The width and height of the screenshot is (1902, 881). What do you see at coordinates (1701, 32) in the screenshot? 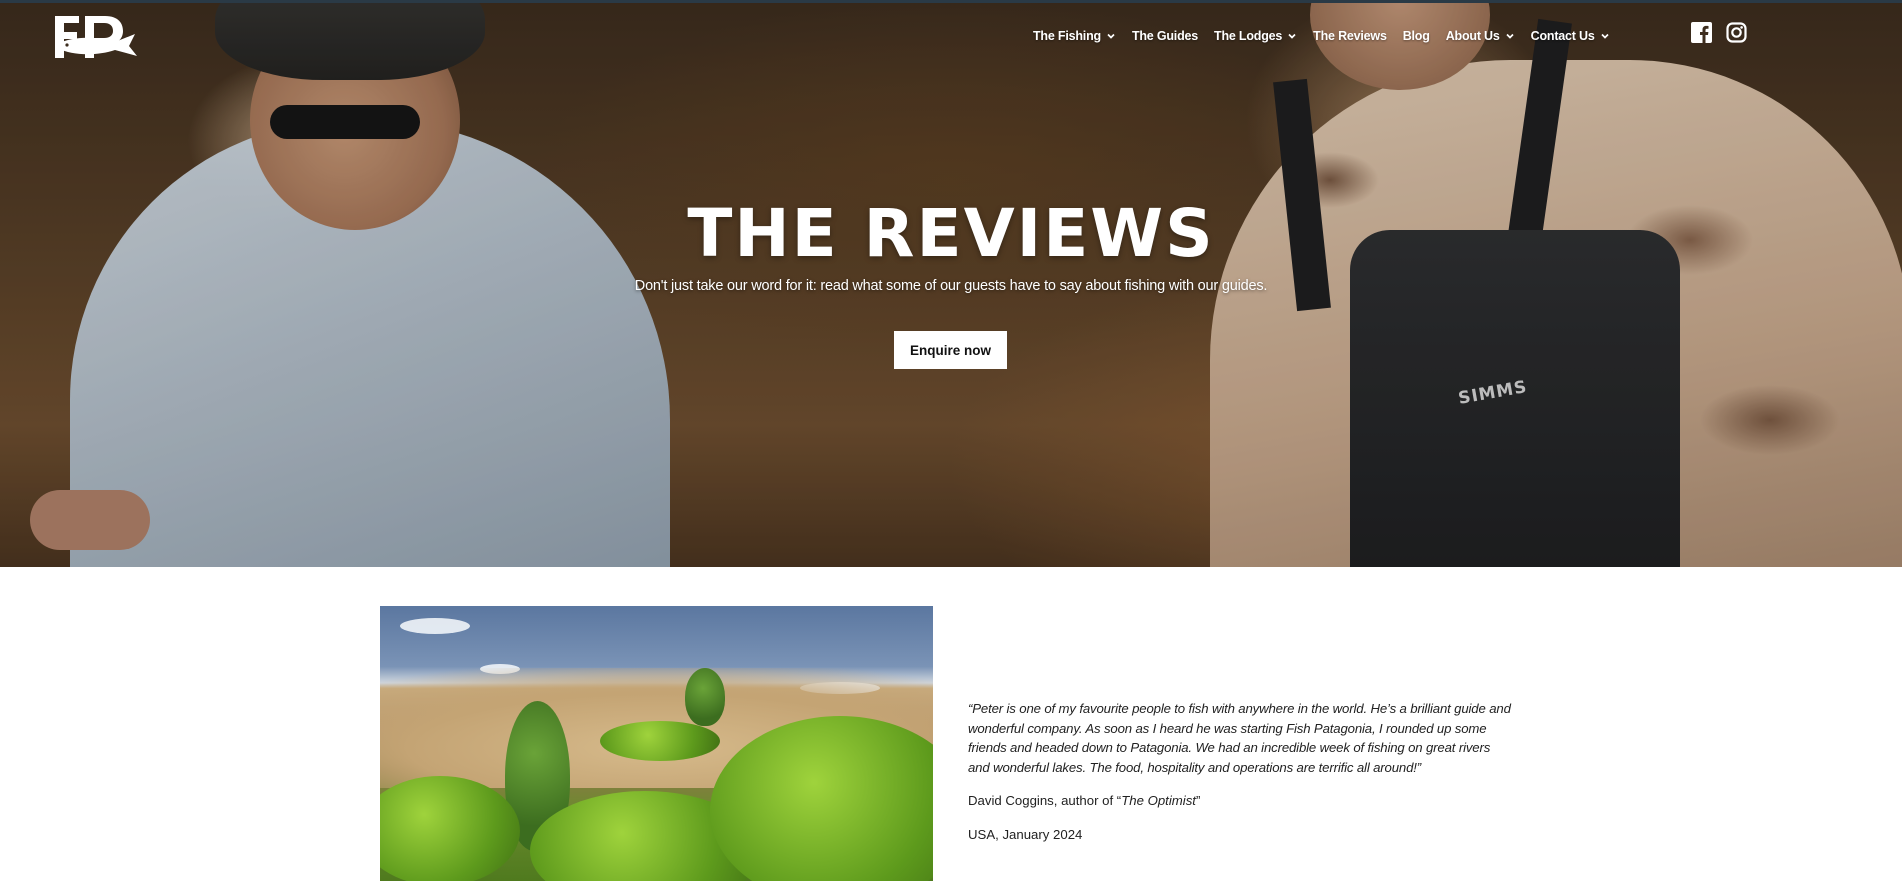
I see `facebook-icon` at bounding box center [1701, 32].